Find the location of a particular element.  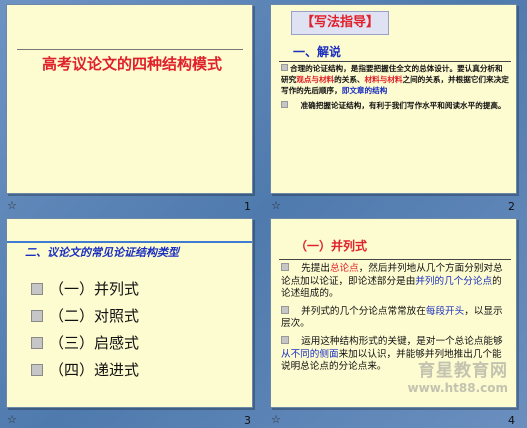

paragraph: 并列式的几个分论点常常放在每段开头，以显示层次。 is located at coordinates (392, 317).